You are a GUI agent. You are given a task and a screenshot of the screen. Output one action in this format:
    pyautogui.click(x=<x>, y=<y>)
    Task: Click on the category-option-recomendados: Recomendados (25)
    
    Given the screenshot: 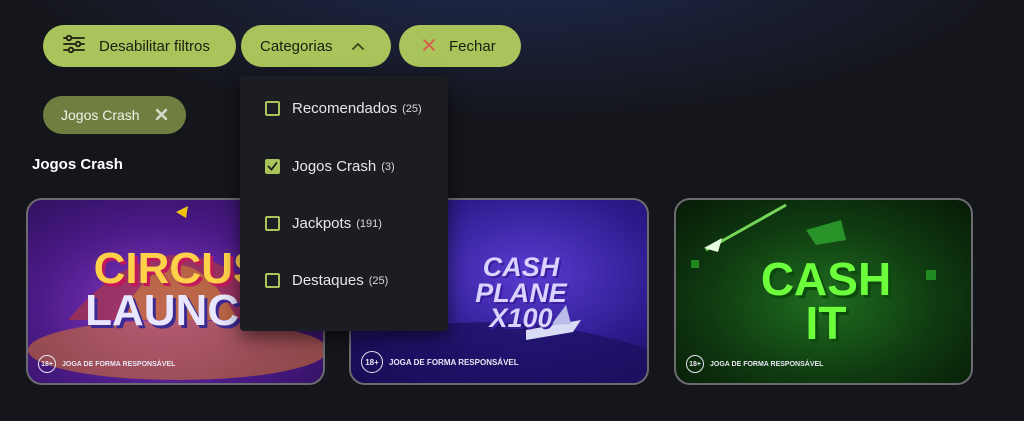 What is the action you would take?
    pyautogui.click(x=343, y=108)
    